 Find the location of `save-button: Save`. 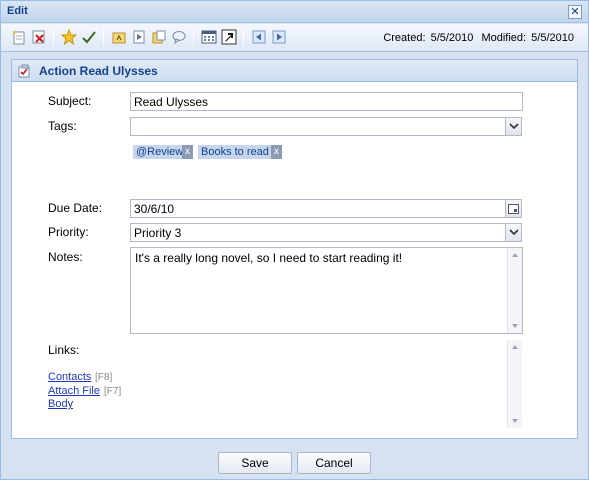

save-button: Save is located at coordinates (255, 463).